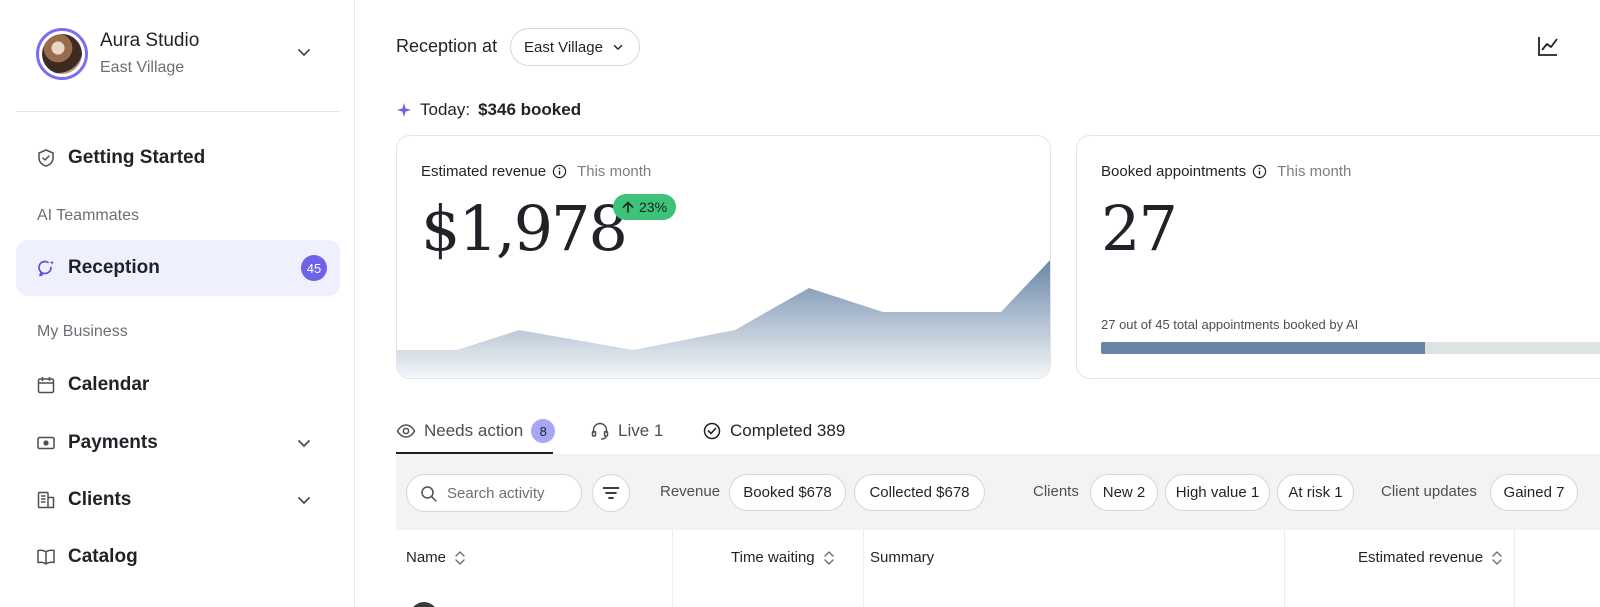 This screenshot has width=1600, height=607. What do you see at coordinates (563, 47) in the screenshot?
I see `location-select-value: East Village` at bounding box center [563, 47].